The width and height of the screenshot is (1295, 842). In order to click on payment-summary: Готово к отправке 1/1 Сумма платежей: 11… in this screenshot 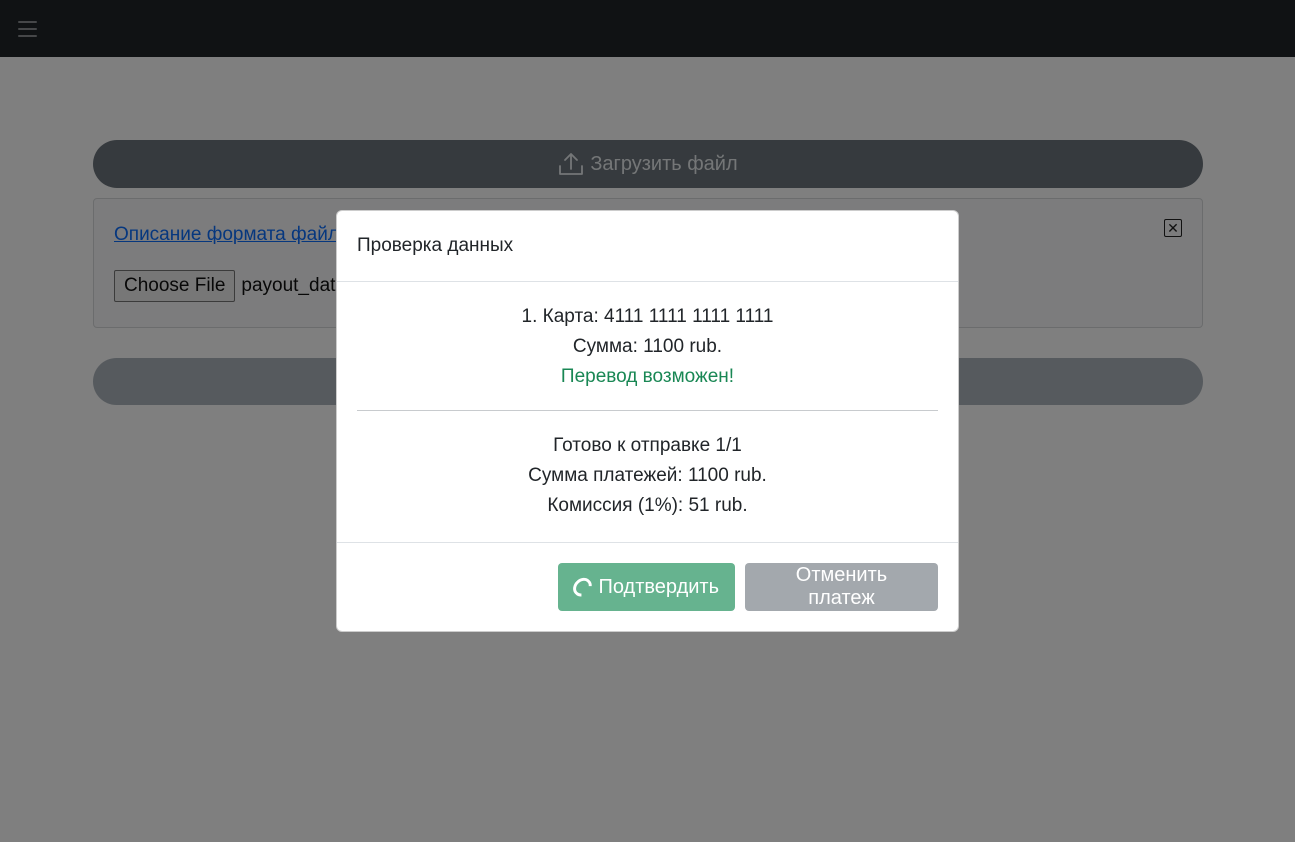, I will do `click(647, 476)`.